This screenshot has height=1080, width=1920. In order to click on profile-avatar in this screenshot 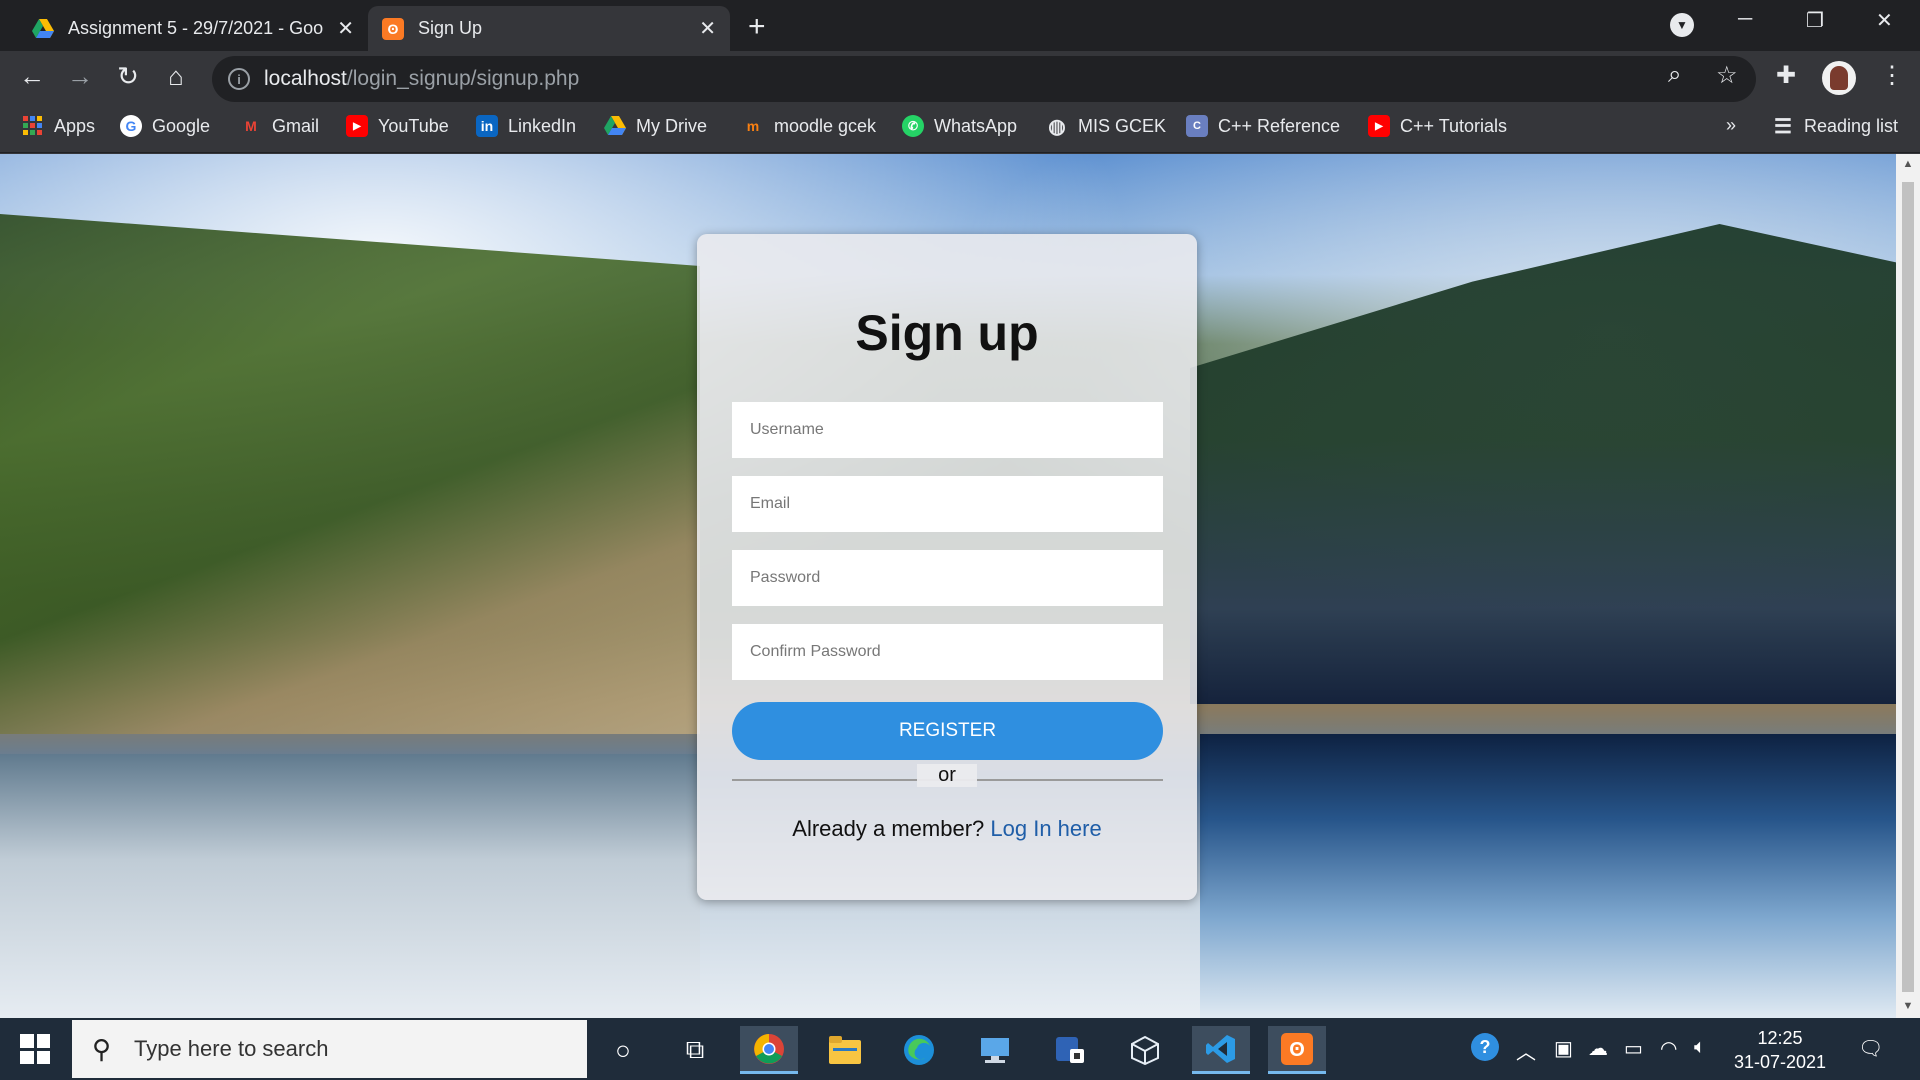, I will do `click(1839, 78)`.